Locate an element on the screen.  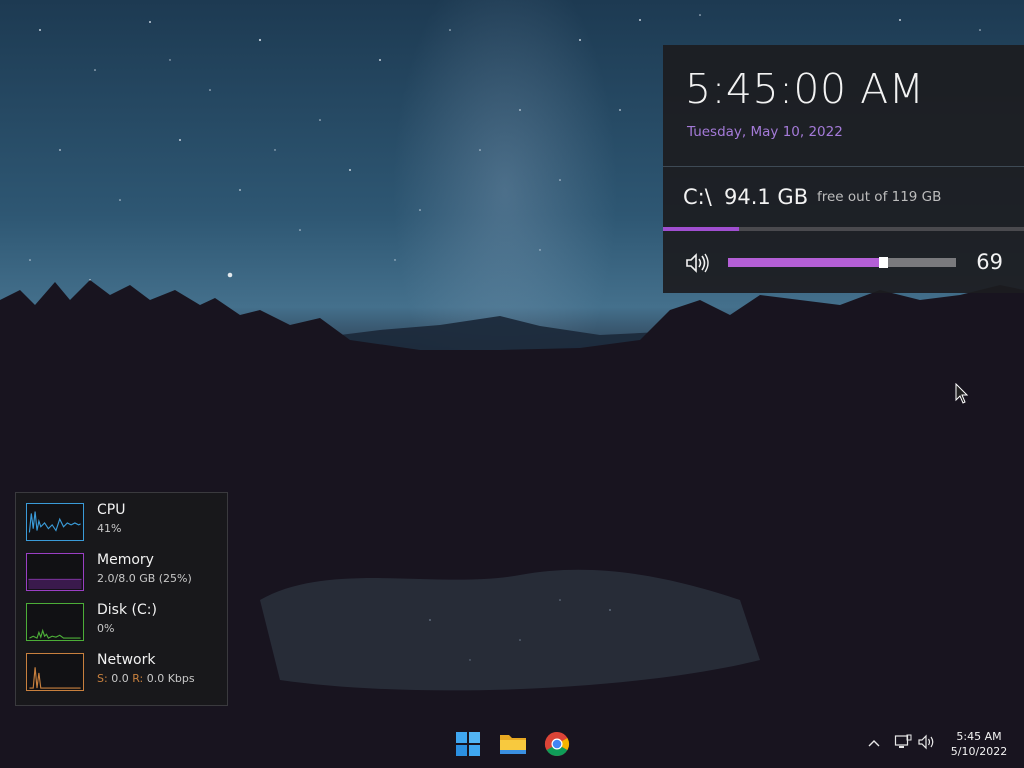
tray-date: 5/10/2022 is located at coordinates (979, 751).